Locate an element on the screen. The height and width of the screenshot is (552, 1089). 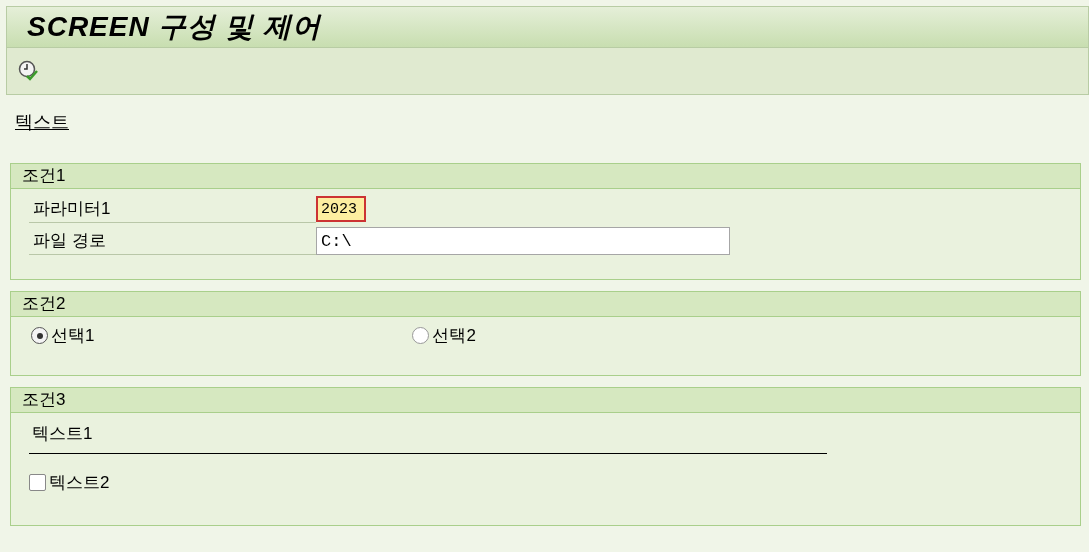
checkbox-option: 텍스트2 is located at coordinates (69, 482).